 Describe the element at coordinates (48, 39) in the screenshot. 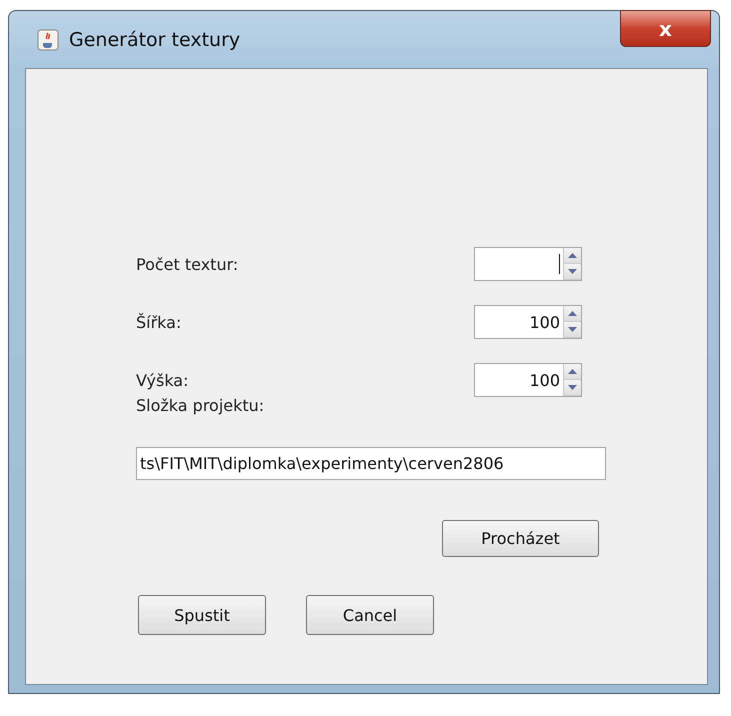

I see `java-cup-icon` at that location.